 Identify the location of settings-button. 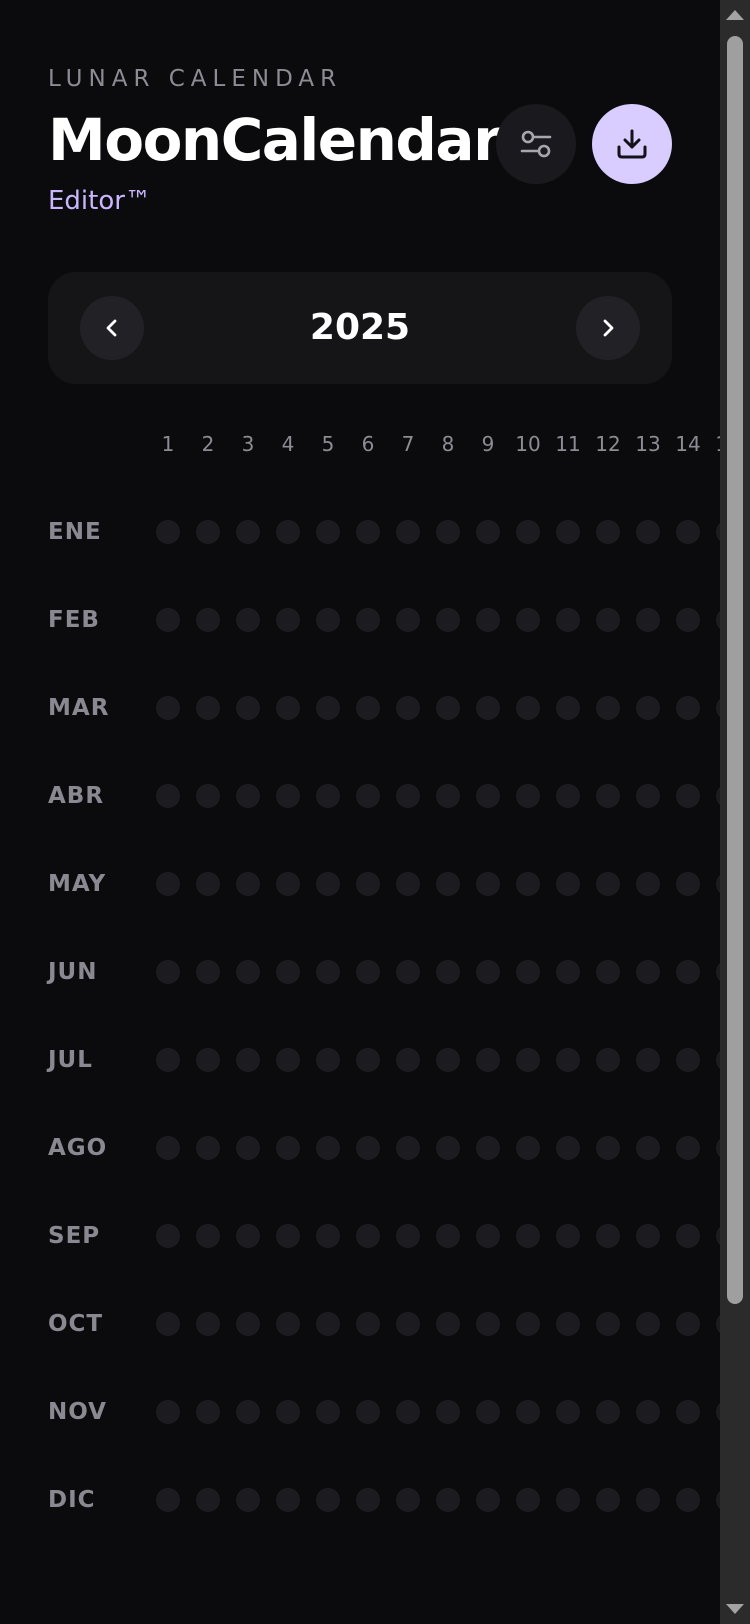
(536, 144).